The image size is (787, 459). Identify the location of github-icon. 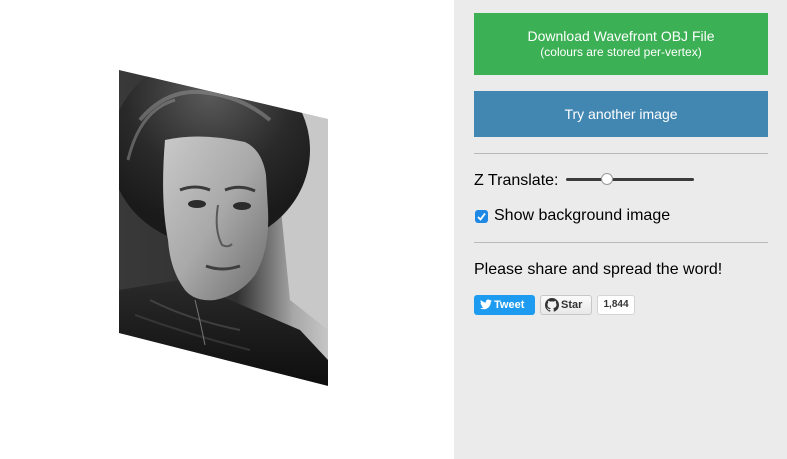
(552, 305).